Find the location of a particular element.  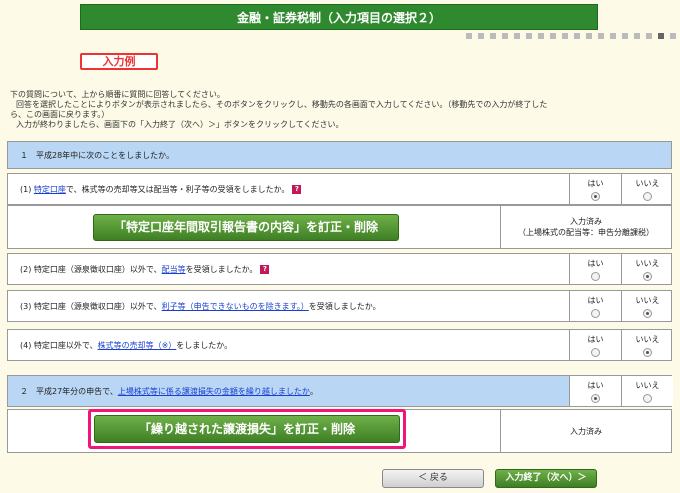

page-title: 金融・証券税制（入力項目の選択２） is located at coordinates (338, 18).